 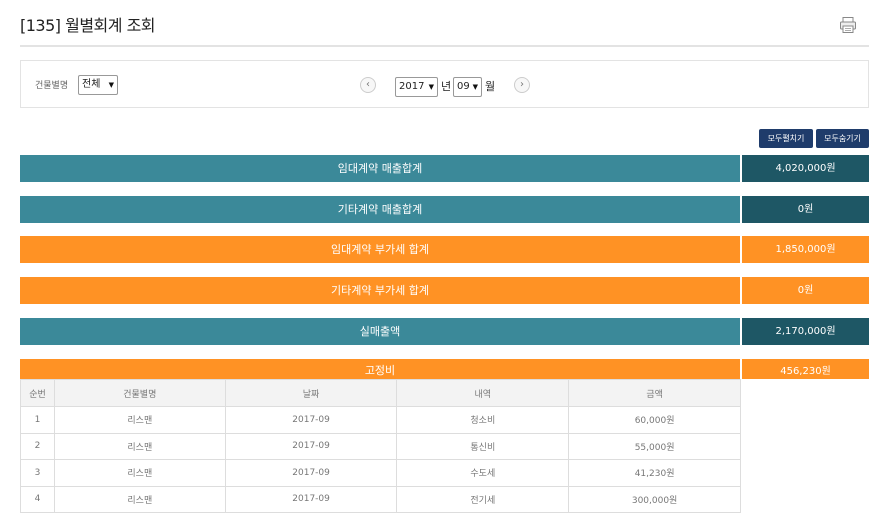 I want to click on print-icon, so click(x=848, y=25).